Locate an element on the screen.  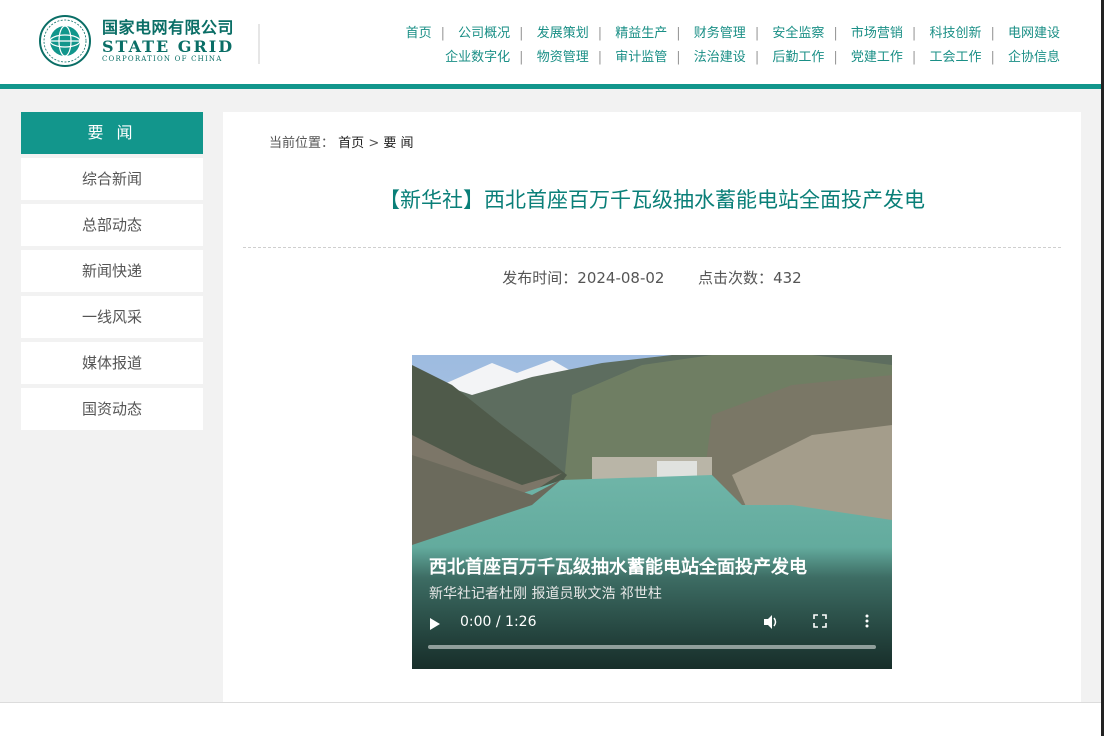
video-credits: 新华社记者杜刚 报道员耿文浩 祁世柱 is located at coordinates (545, 594).